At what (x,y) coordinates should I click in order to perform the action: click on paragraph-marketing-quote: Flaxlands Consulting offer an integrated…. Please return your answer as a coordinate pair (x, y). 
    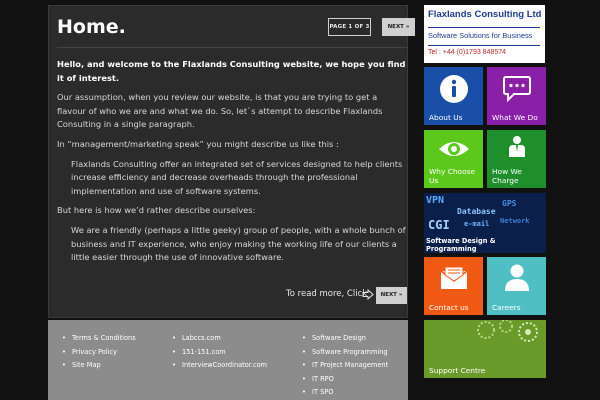
    Looking at the image, I should click on (237, 177).